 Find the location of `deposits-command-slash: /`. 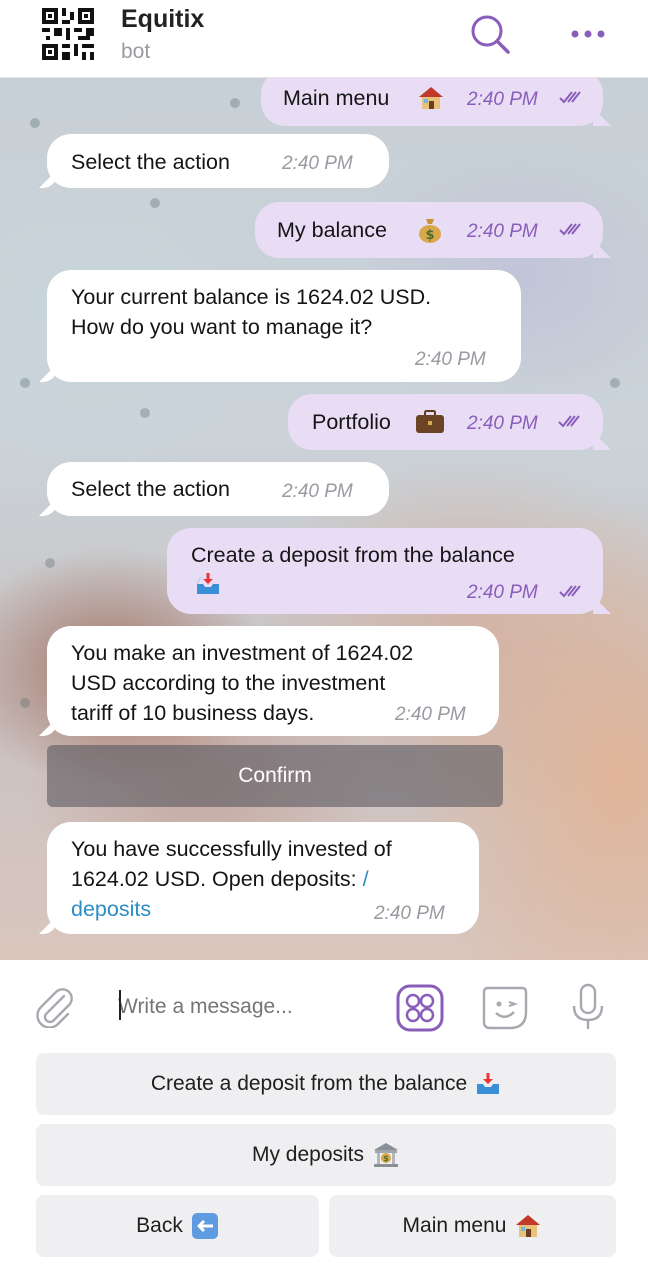

deposits-command-slash: / is located at coordinates (366, 879).